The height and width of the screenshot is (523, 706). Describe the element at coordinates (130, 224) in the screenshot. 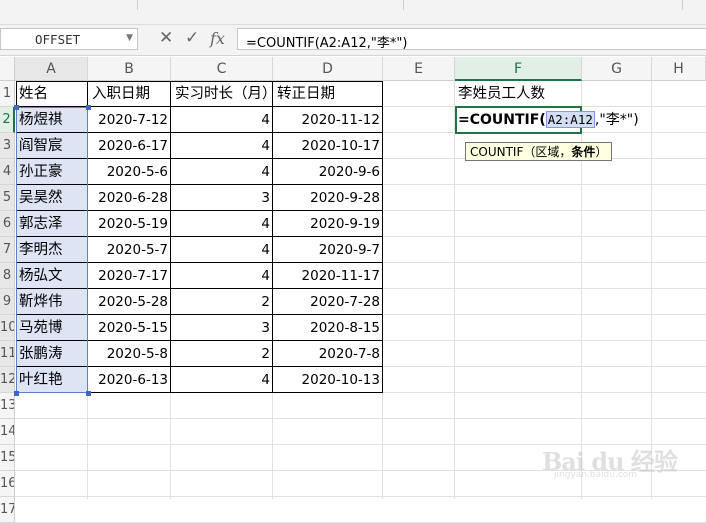

I see `hire-date-cell: 2020-5-19` at that location.